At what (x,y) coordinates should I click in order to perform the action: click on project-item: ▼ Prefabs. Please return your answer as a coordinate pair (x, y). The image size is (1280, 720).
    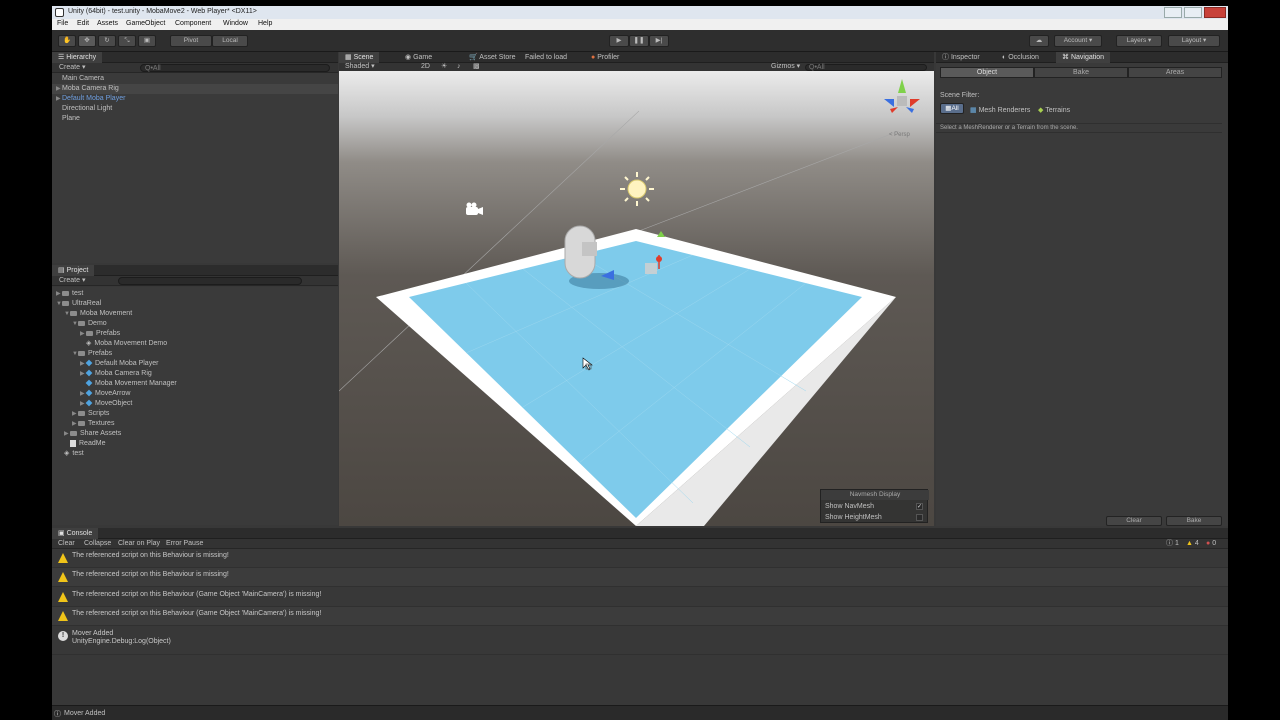
    Looking at the image, I should click on (92, 354).